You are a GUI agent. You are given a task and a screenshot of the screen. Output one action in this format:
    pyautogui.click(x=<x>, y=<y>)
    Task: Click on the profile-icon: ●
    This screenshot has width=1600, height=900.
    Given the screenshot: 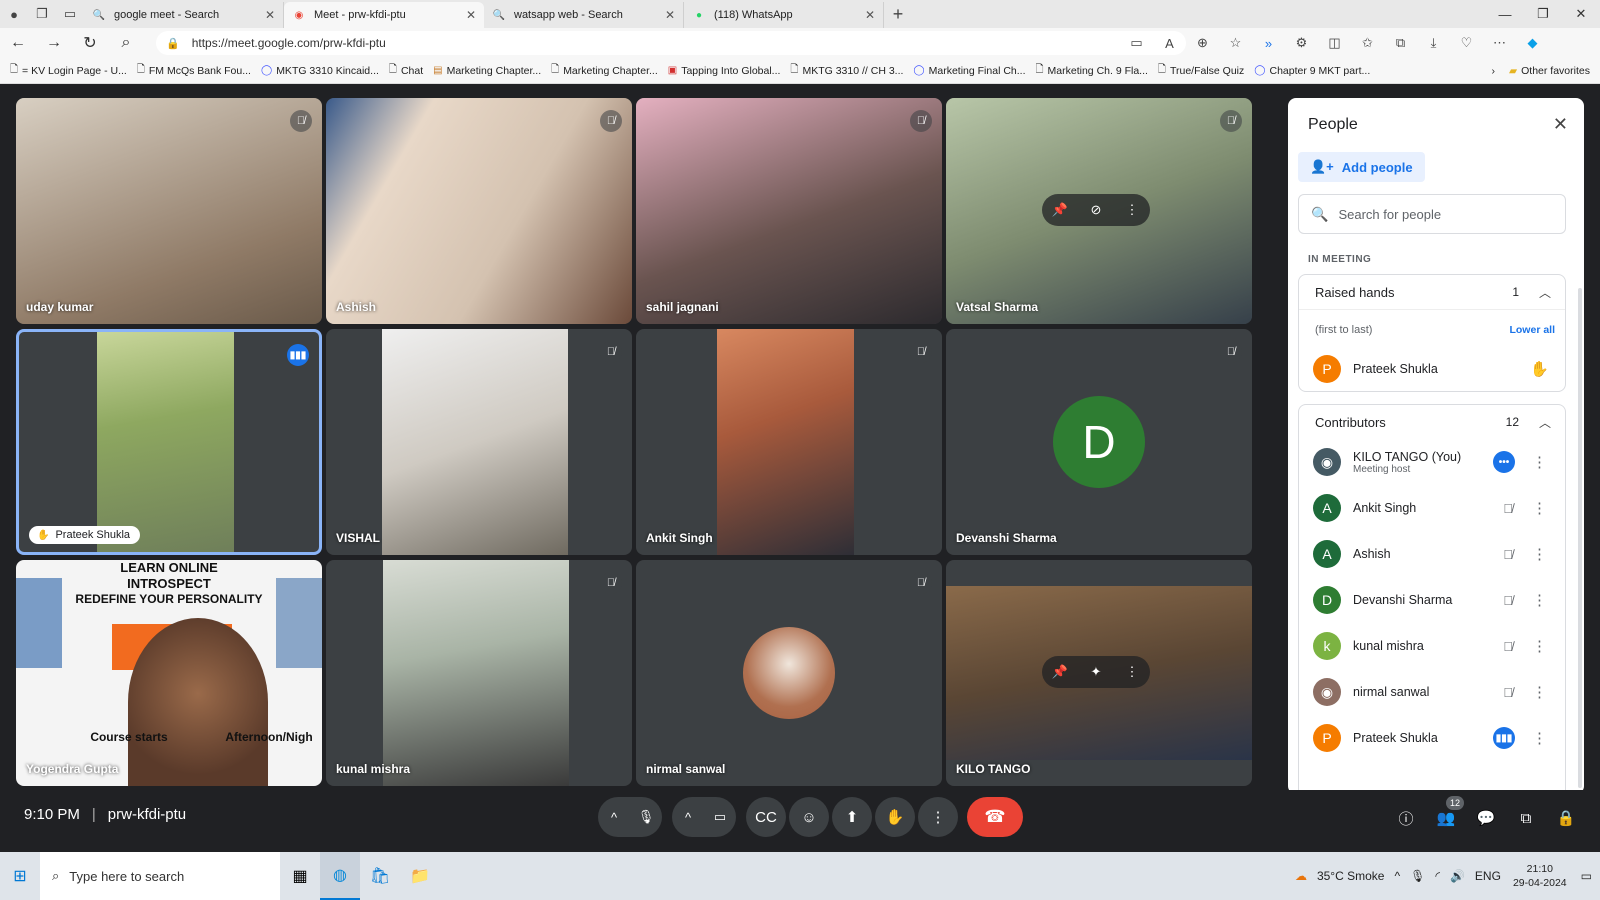 What is the action you would take?
    pyautogui.click(x=14, y=14)
    